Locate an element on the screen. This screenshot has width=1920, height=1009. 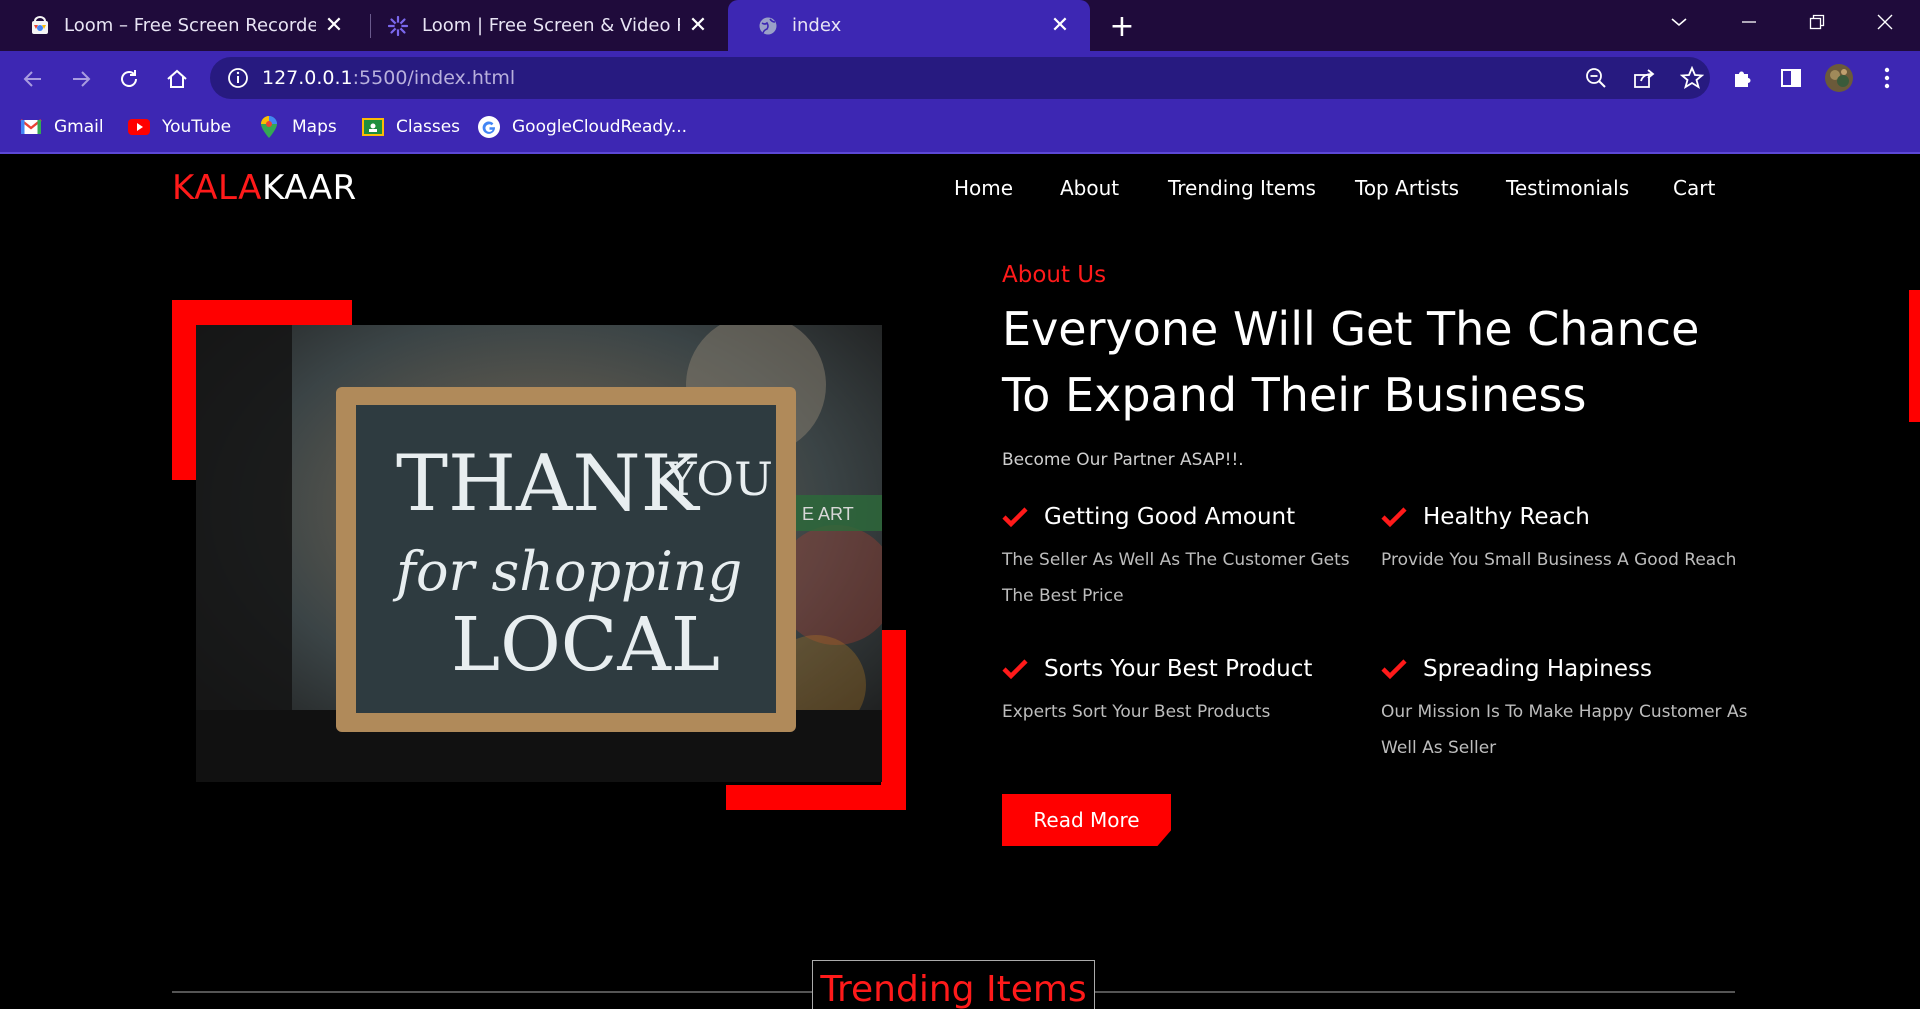
back-button is located at coordinates (33, 79).